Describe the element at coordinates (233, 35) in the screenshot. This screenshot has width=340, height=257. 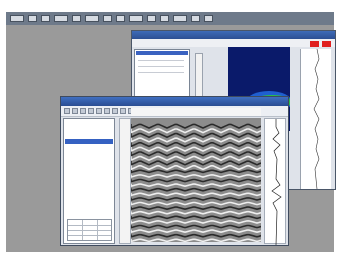
I see `back-window-titlebar` at that location.